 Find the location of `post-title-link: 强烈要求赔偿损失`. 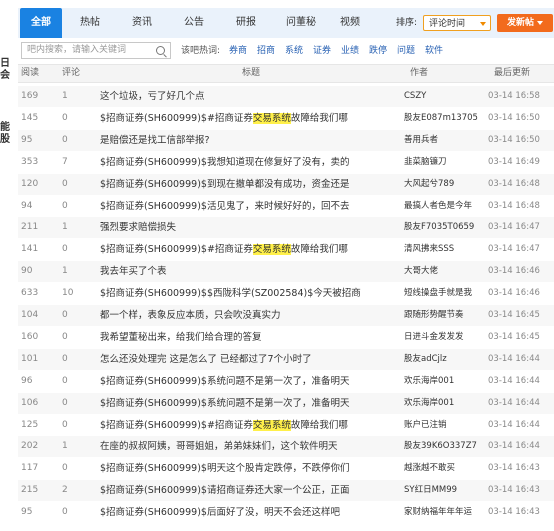

post-title-link: 强烈要求赔偿损失 is located at coordinates (250, 227).